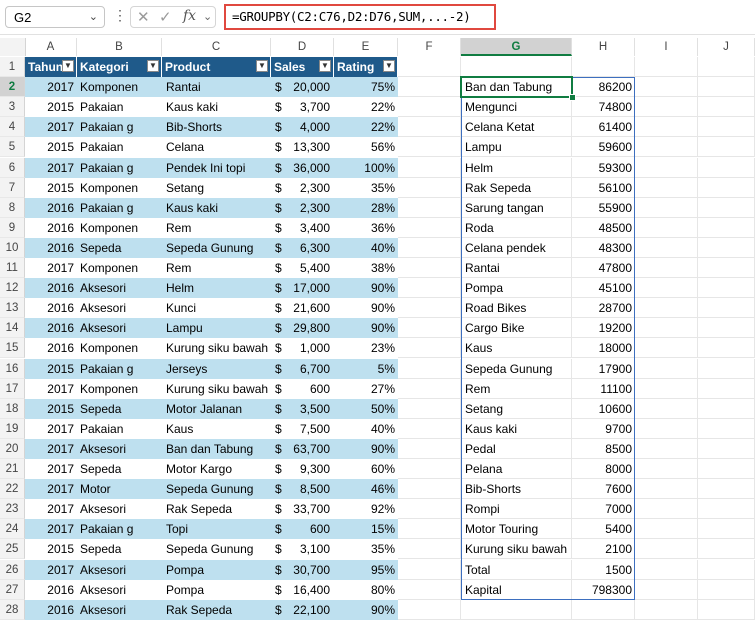 The image size is (755, 620). Describe the element at coordinates (302, 348) in the screenshot. I see `table-cell-sales: $1,000` at that location.